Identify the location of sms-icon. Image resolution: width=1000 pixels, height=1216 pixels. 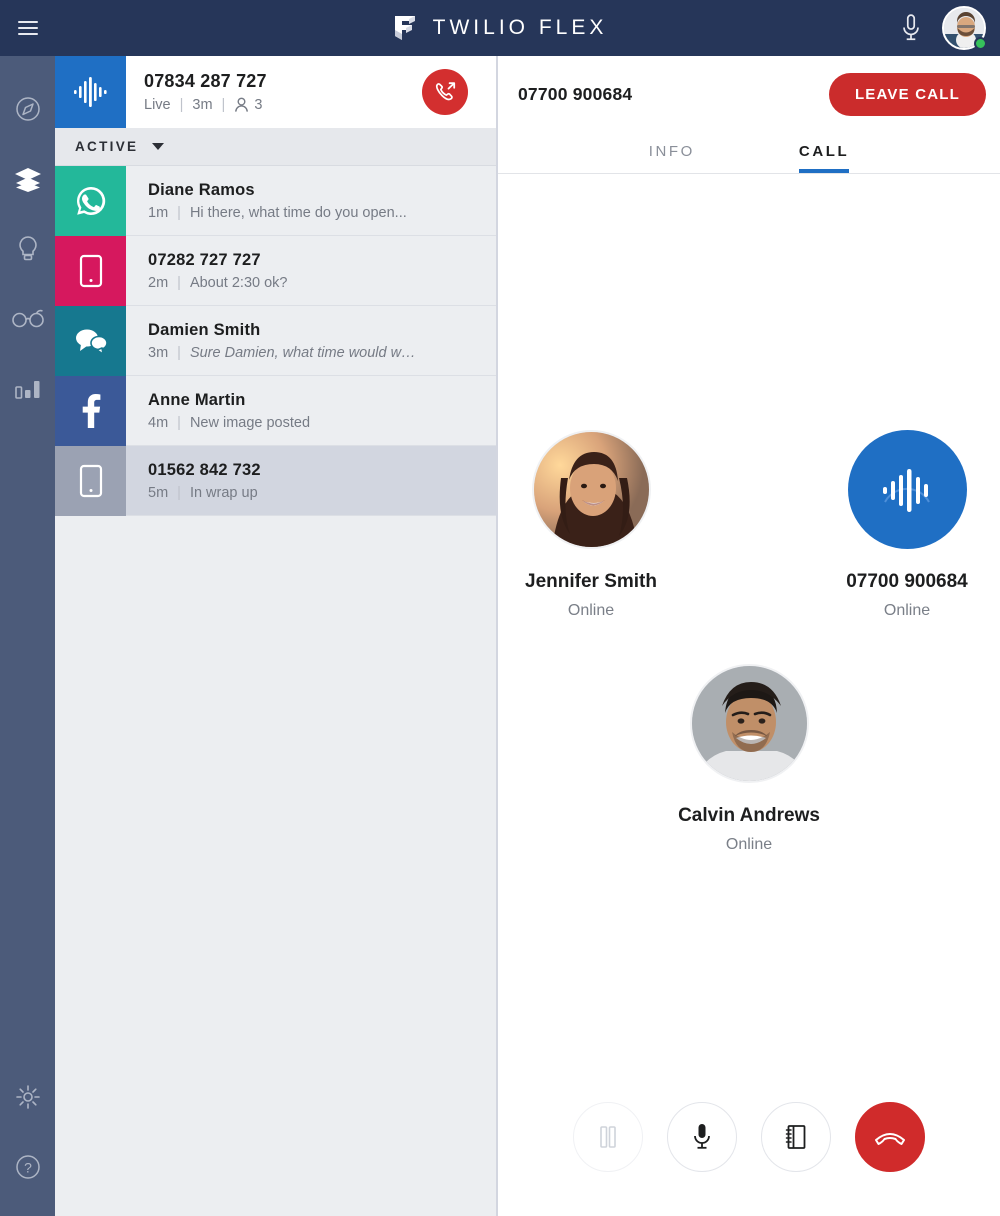
(90, 480).